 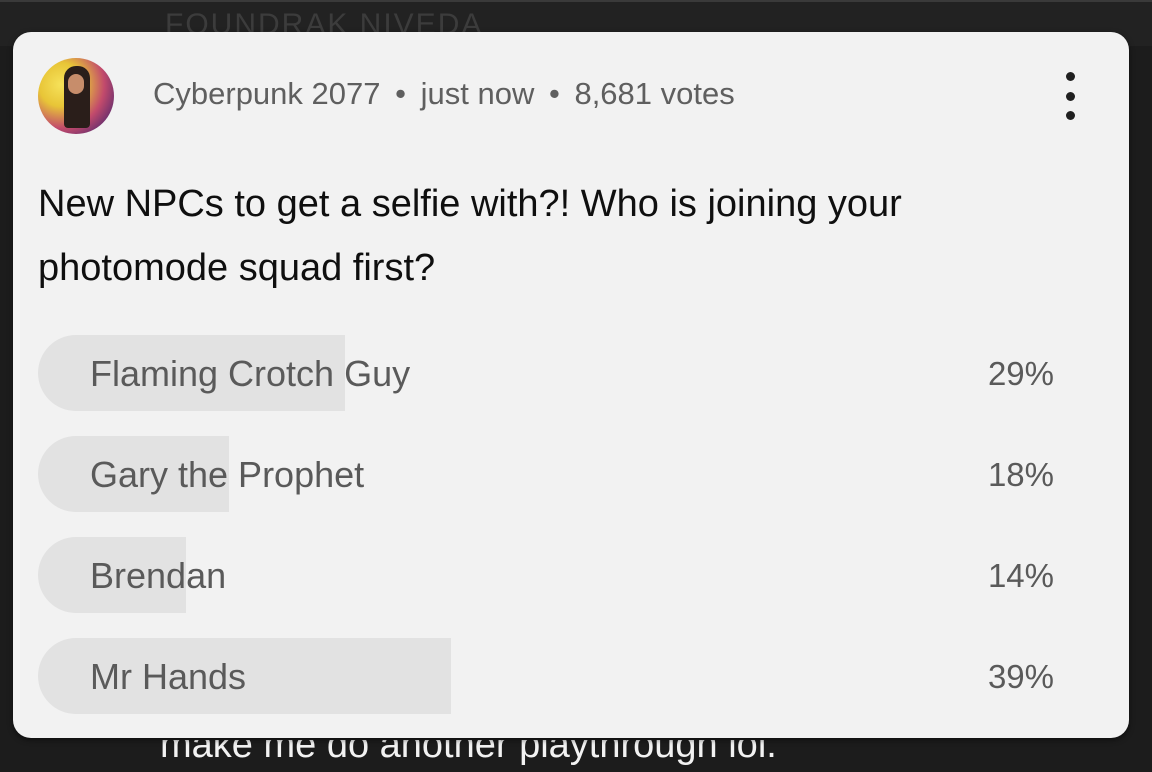 What do you see at coordinates (1020, 474) in the screenshot?
I see `poll-option-percent: 18%` at bounding box center [1020, 474].